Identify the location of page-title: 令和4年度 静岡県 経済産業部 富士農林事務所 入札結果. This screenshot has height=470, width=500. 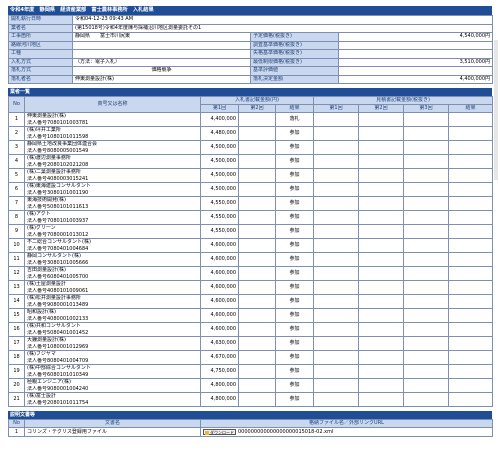
(250, 10).